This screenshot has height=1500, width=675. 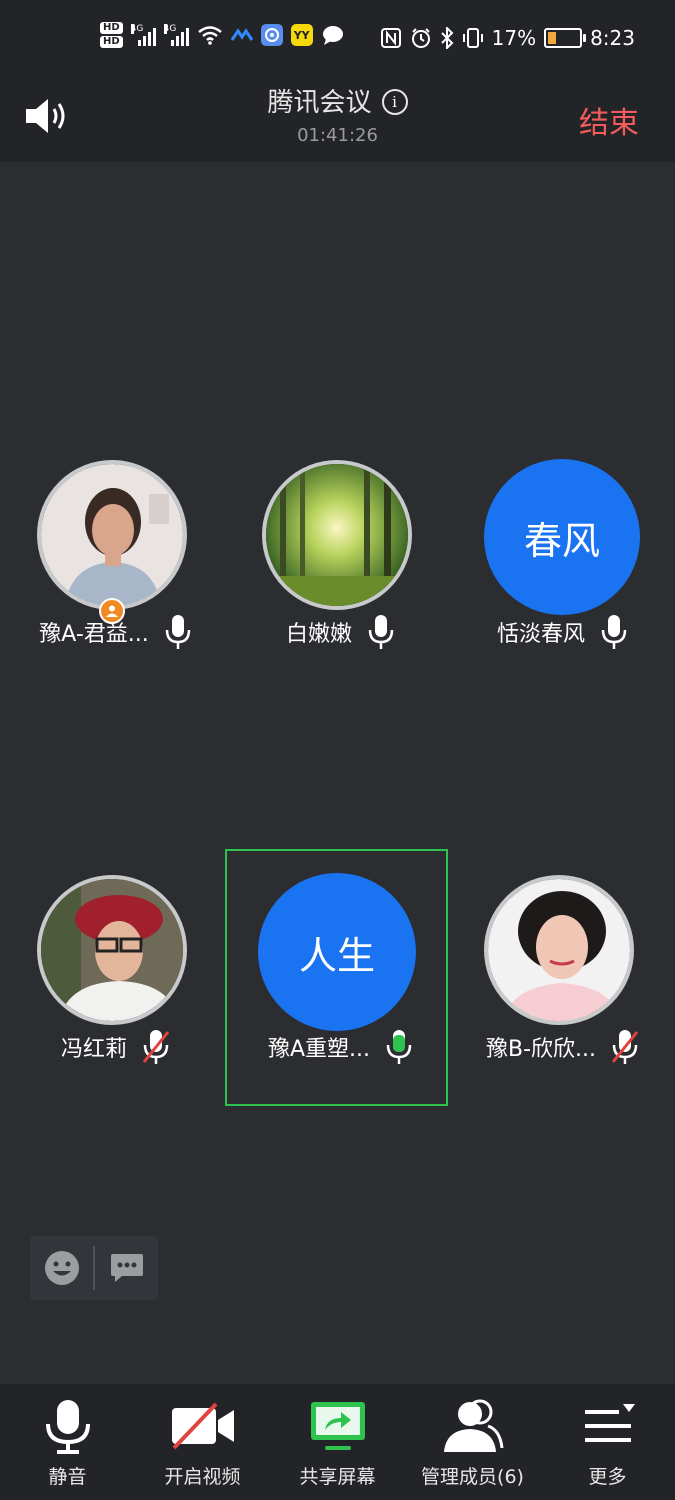 What do you see at coordinates (612, 38) in the screenshot?
I see `clock: 8:23` at bounding box center [612, 38].